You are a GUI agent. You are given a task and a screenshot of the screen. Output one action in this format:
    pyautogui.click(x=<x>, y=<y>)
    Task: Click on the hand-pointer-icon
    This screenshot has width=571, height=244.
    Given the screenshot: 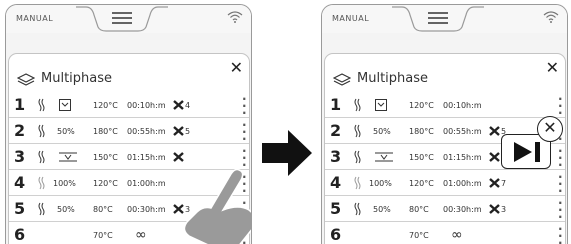 What is the action you would take?
    pyautogui.click(x=217, y=206)
    